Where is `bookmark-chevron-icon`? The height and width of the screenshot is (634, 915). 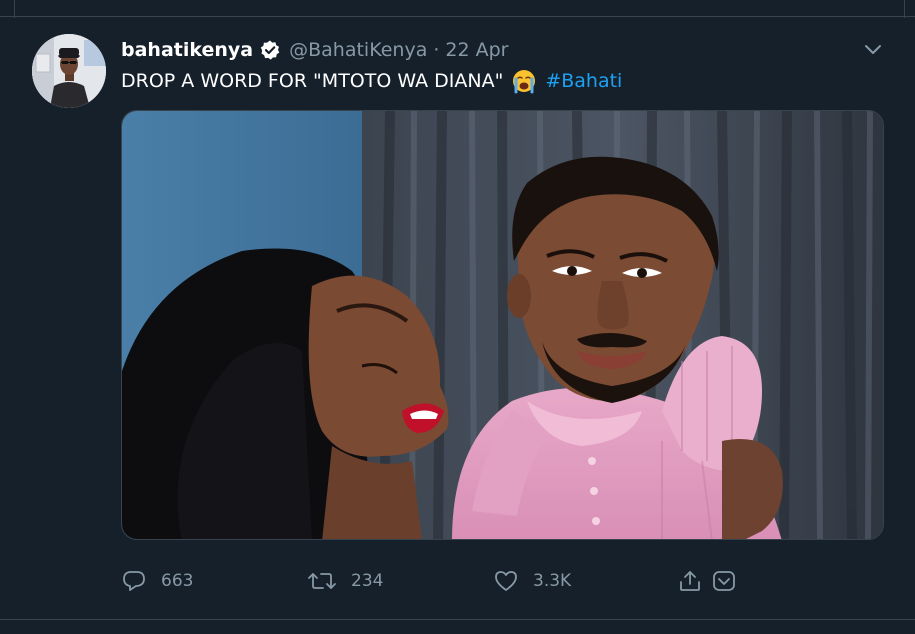
bookmark-chevron-icon is located at coordinates (724, 581).